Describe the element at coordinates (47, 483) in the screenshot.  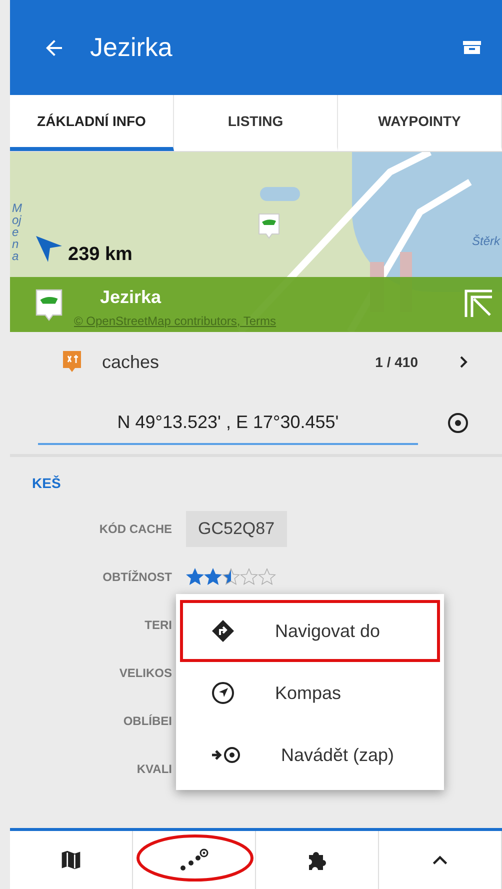
I see `section-title: KEŠ` at that location.